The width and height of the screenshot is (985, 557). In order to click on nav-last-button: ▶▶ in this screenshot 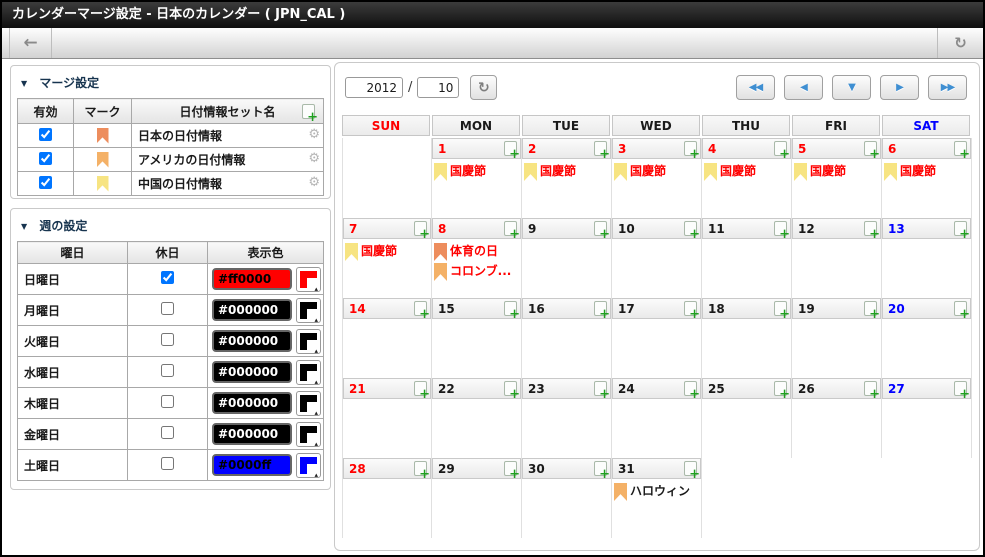, I will do `click(947, 87)`.